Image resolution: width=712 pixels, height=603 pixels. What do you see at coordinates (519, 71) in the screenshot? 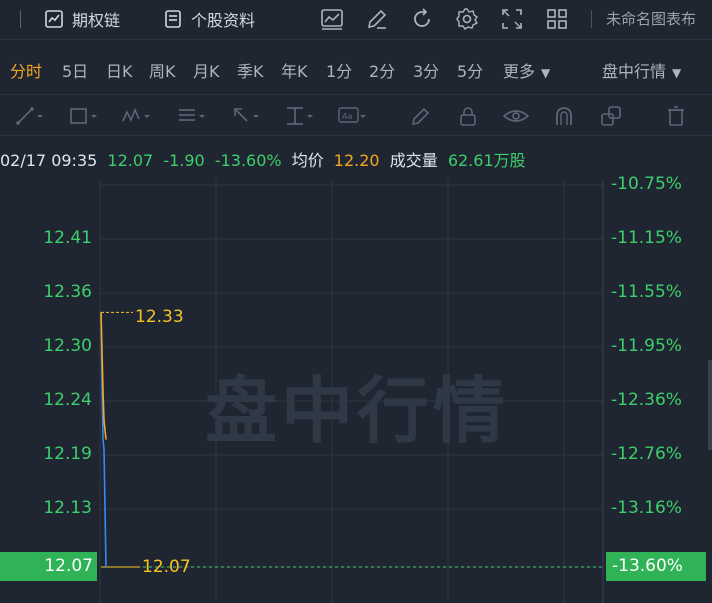
I see `more-periods-label: 更多` at bounding box center [519, 71].